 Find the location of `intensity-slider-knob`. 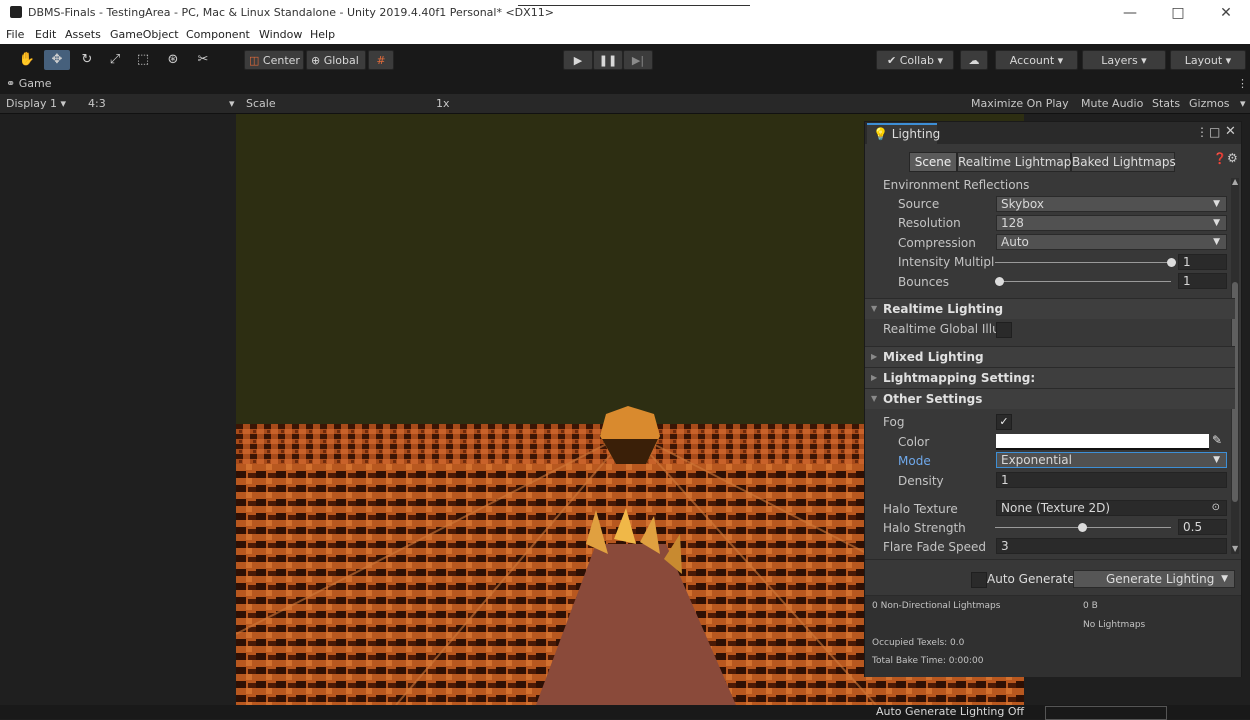

intensity-slider-knob is located at coordinates (1171, 262).